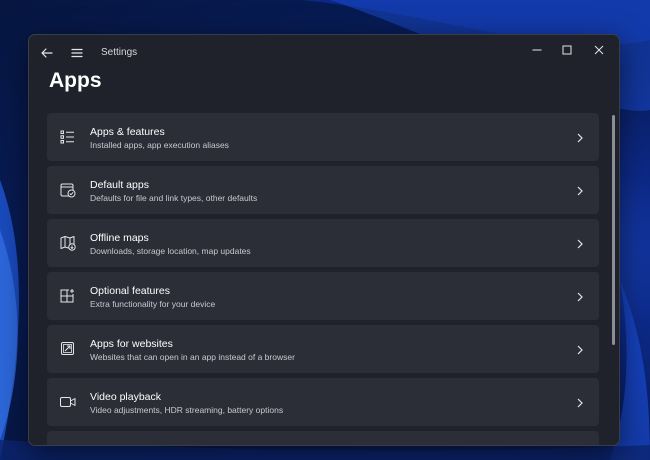 Image resolution: width=650 pixels, height=460 pixels. What do you see at coordinates (159, 145) in the screenshot?
I see `item-description: Installed apps, app execution aliases` at bounding box center [159, 145].